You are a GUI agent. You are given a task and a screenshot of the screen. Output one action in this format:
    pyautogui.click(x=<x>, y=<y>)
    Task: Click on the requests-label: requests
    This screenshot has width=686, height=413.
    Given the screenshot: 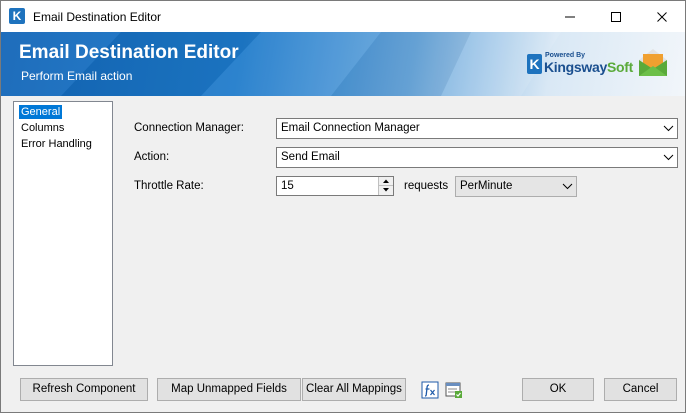 What is the action you would take?
    pyautogui.click(x=426, y=186)
    